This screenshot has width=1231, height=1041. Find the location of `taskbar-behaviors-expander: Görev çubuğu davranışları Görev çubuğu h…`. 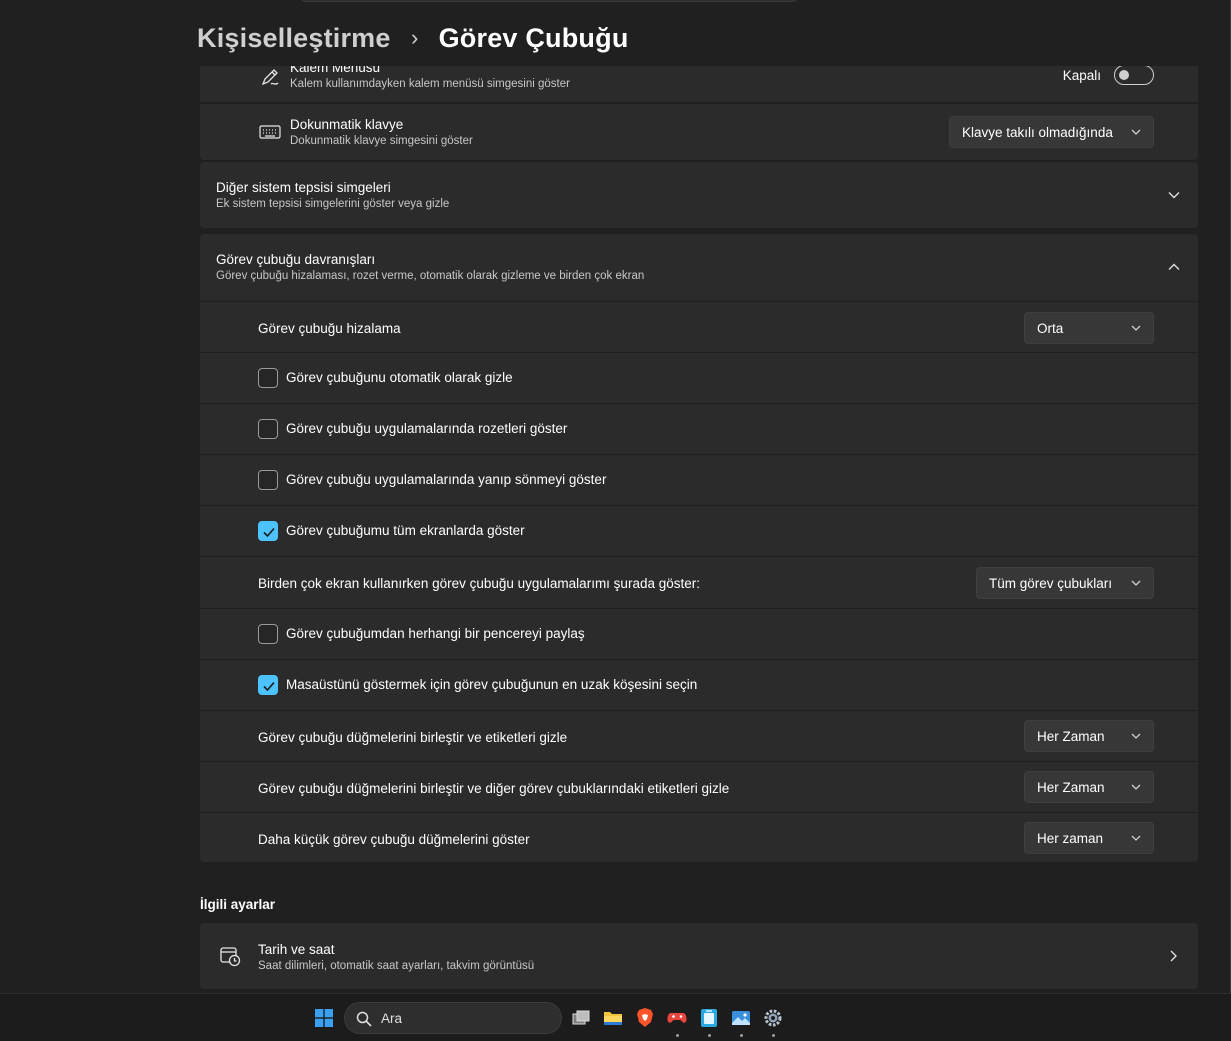

taskbar-behaviors-expander: Görev çubuğu davranışları Görev çubuğu h… is located at coordinates (699, 267).